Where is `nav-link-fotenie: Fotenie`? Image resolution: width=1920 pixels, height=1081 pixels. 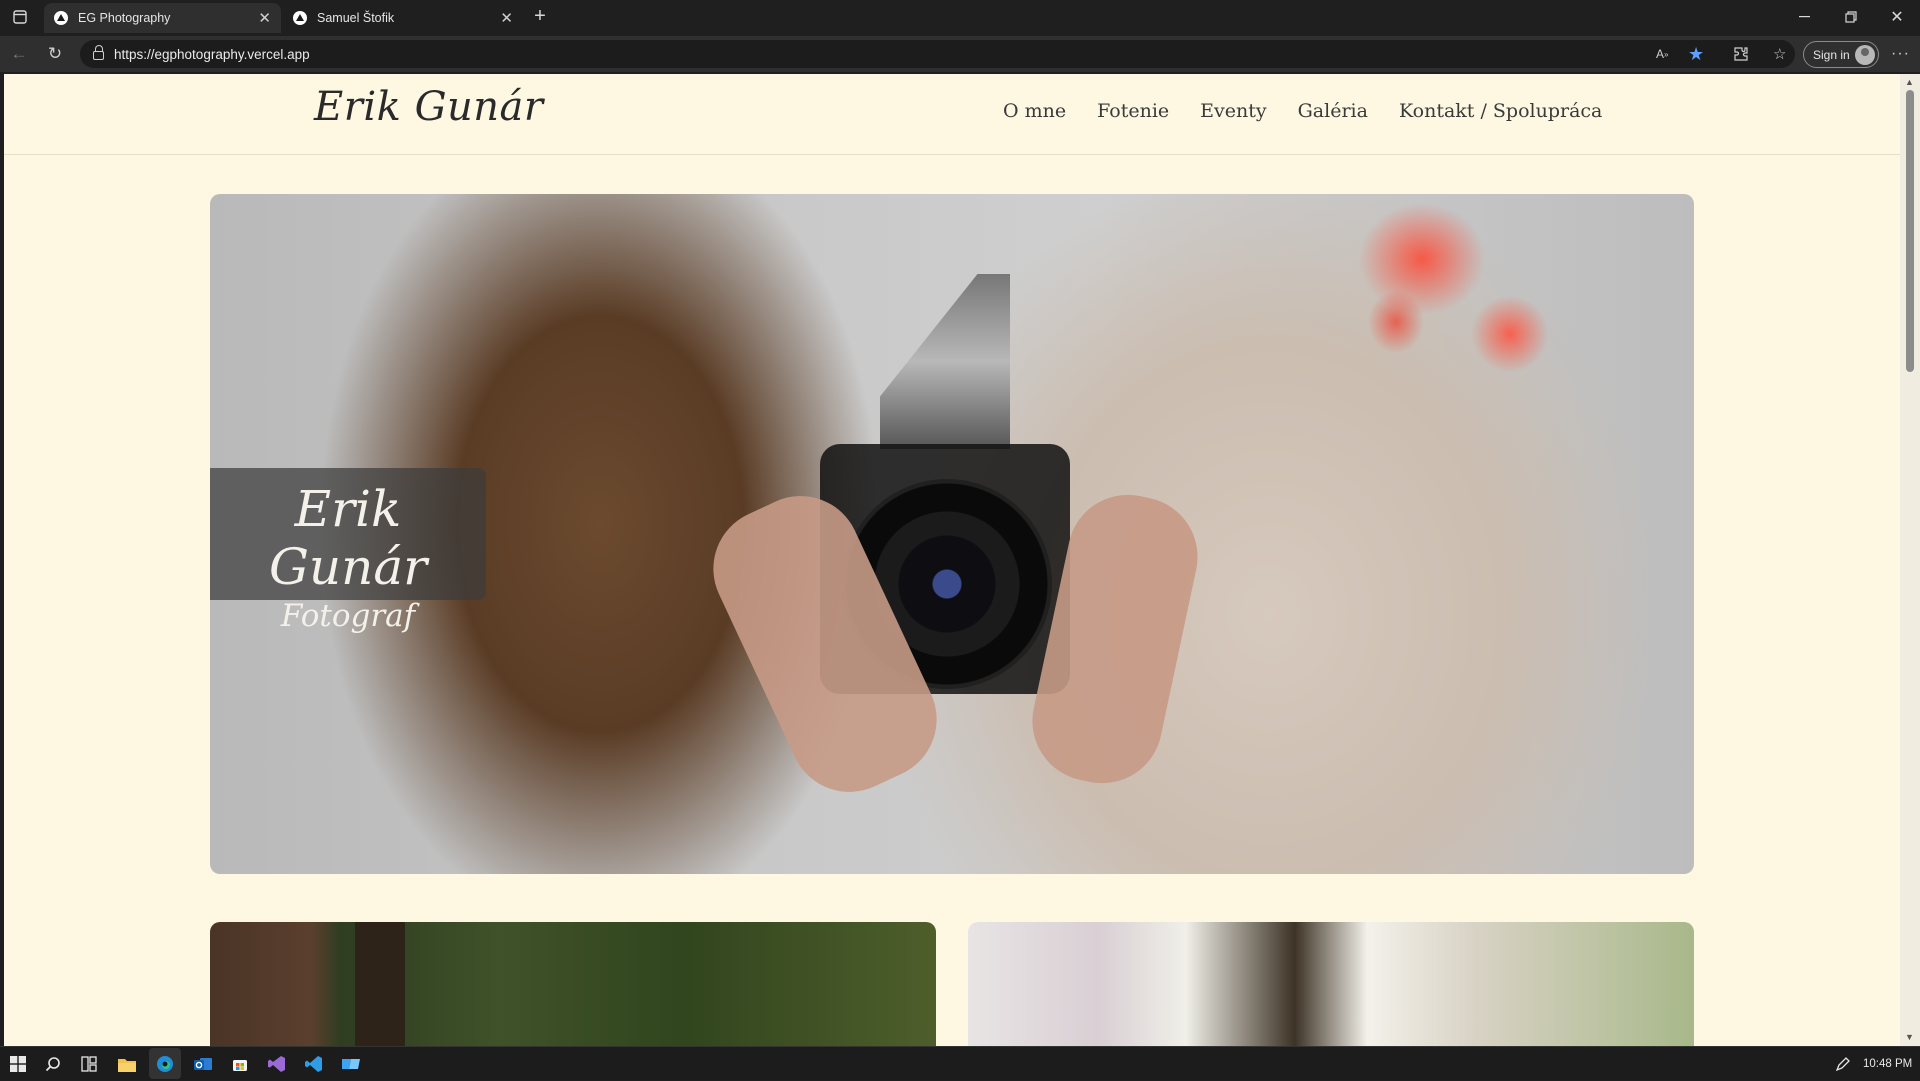 nav-link-fotenie: Fotenie is located at coordinates (1133, 111).